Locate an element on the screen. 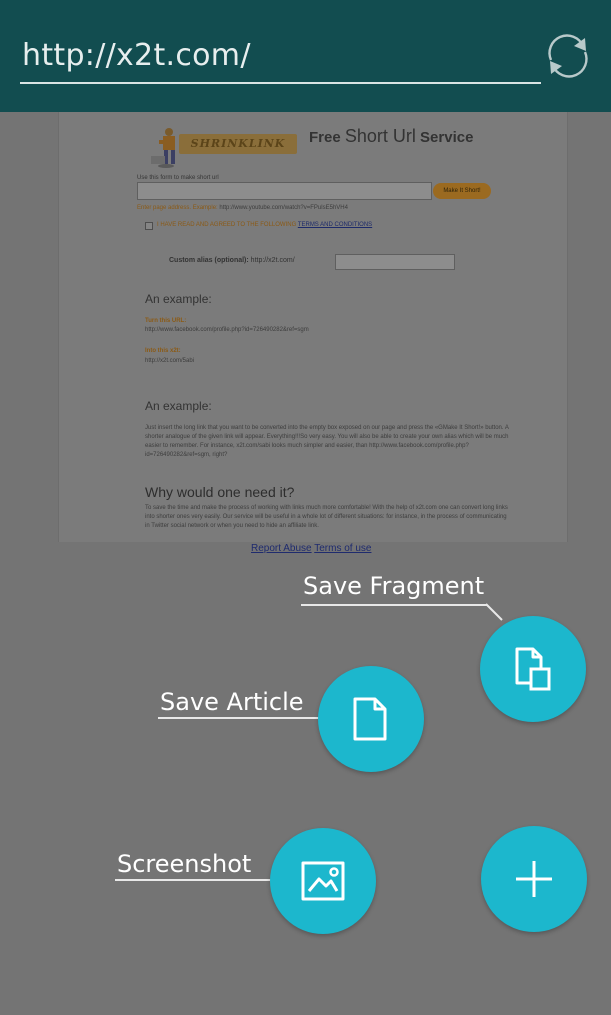 The image size is (611, 1015). report-abuse-link: Report Abuse is located at coordinates (281, 548).